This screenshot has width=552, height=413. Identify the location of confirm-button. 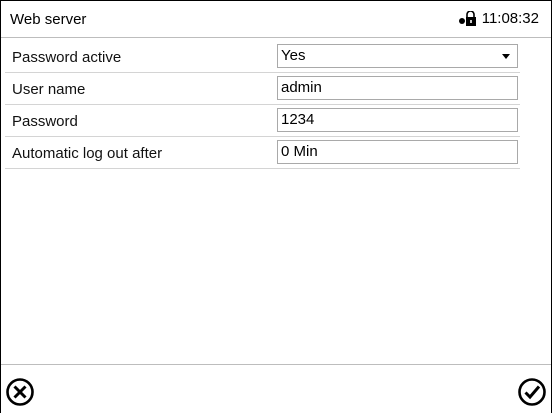
(532, 392).